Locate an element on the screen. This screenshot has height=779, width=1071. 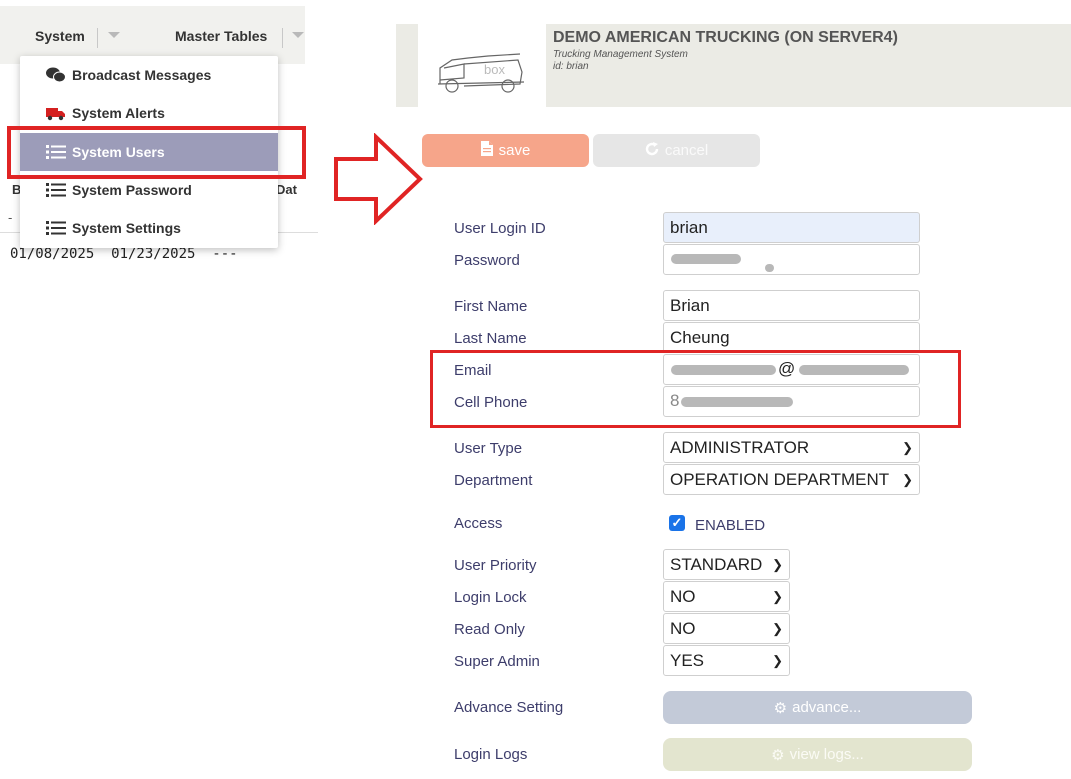
save-label: save is located at coordinates (514, 150).